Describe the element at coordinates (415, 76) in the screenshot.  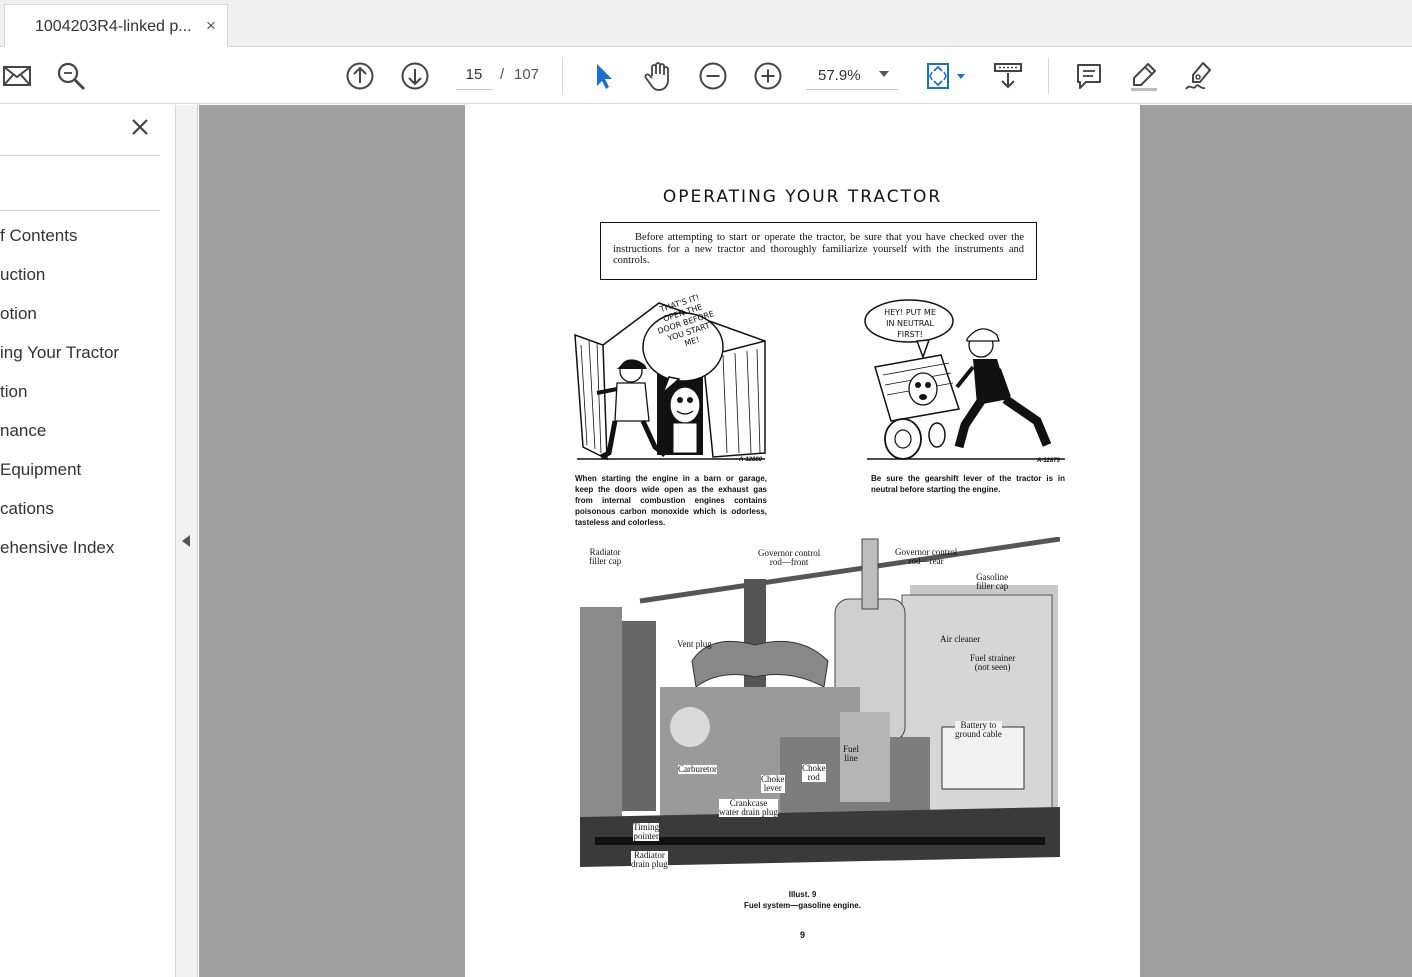
I see `next-page-icon` at that location.